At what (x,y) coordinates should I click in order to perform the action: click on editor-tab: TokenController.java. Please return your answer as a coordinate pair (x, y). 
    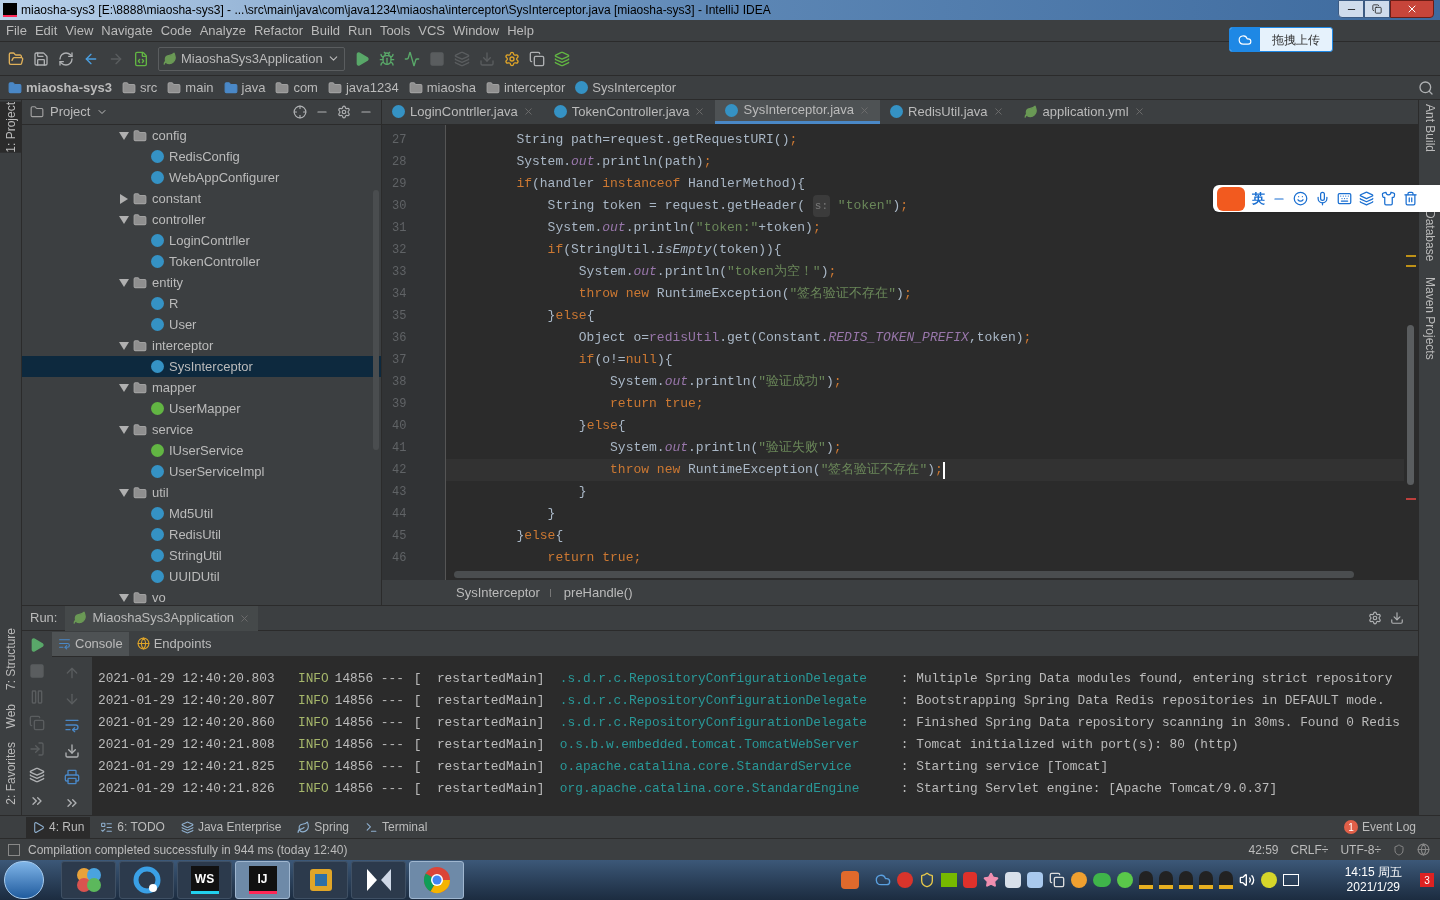
    Looking at the image, I should click on (629, 111).